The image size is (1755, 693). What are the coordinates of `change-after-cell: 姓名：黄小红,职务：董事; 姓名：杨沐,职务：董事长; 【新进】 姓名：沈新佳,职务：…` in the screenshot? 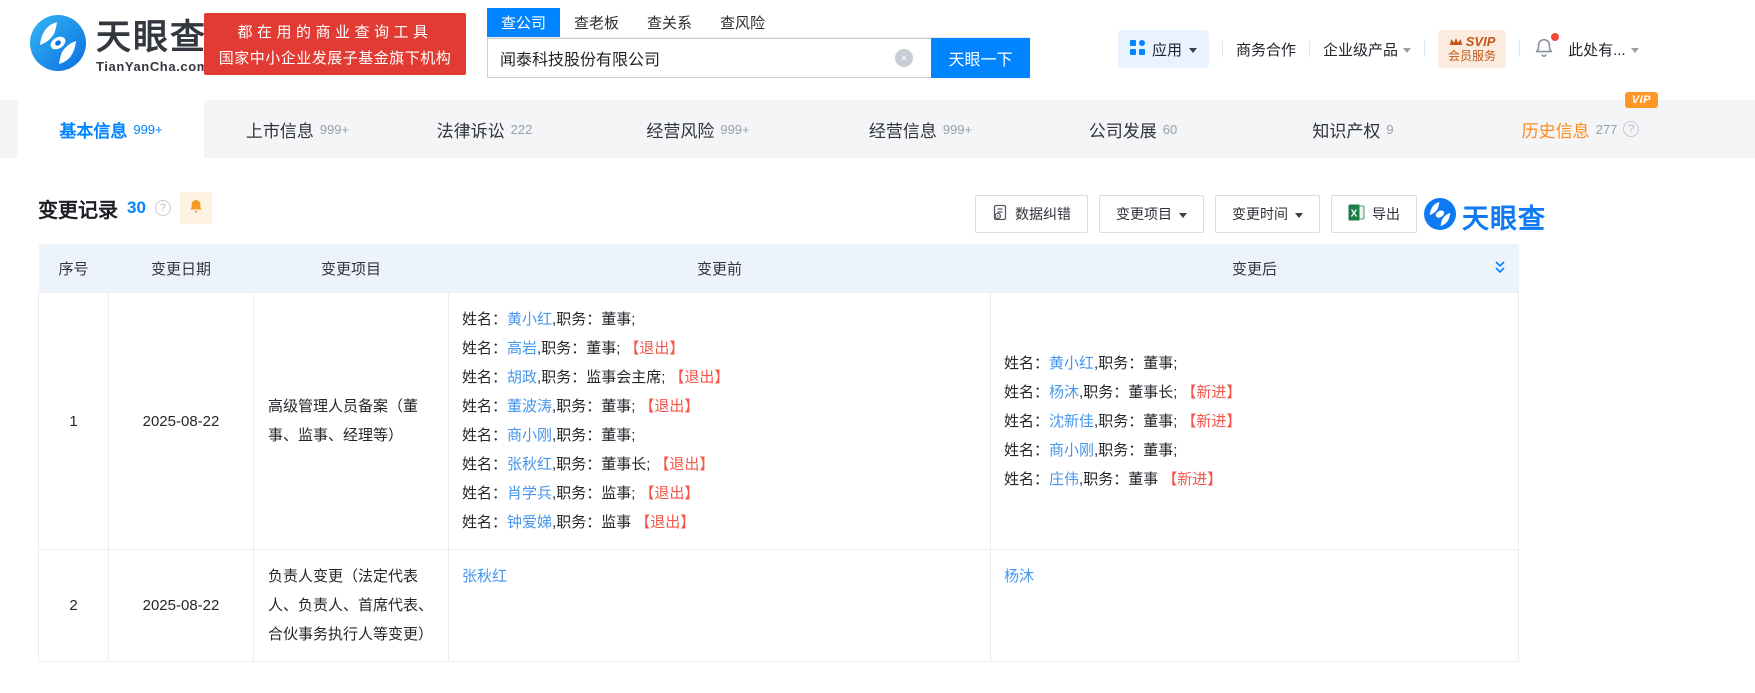 It's located at (1254, 421).